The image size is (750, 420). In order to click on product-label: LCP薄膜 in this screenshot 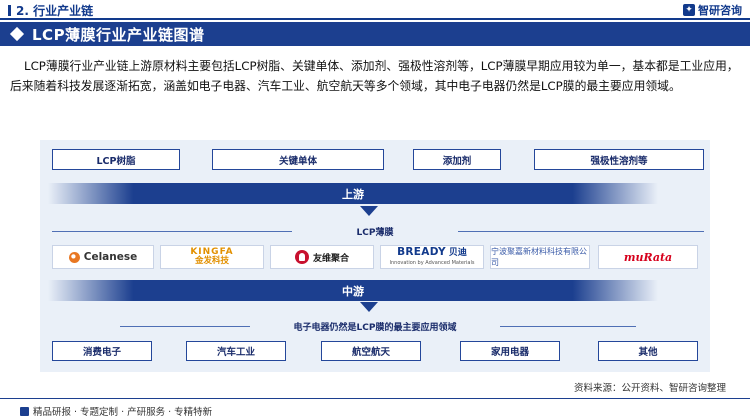, I will do `click(375, 233)`.